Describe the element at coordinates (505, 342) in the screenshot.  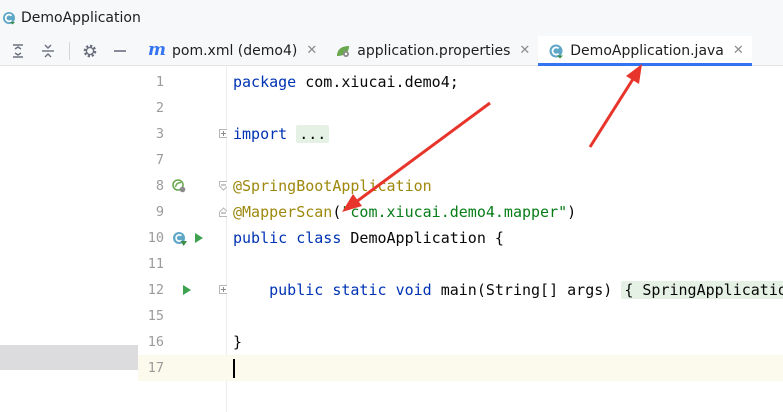
I see `code-line: }` at that location.